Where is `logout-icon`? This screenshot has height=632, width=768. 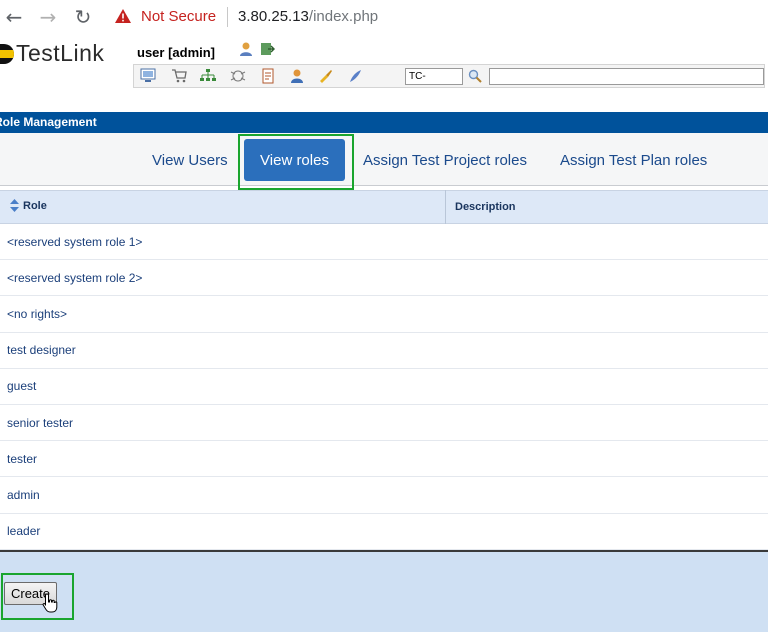 logout-icon is located at coordinates (267, 49).